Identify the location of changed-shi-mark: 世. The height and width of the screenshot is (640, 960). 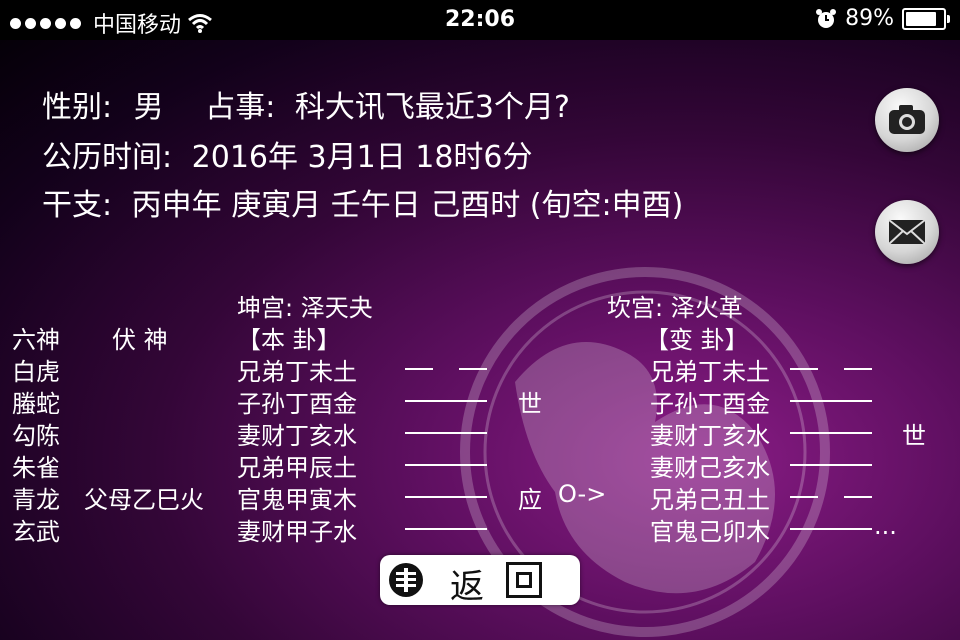
(914, 436).